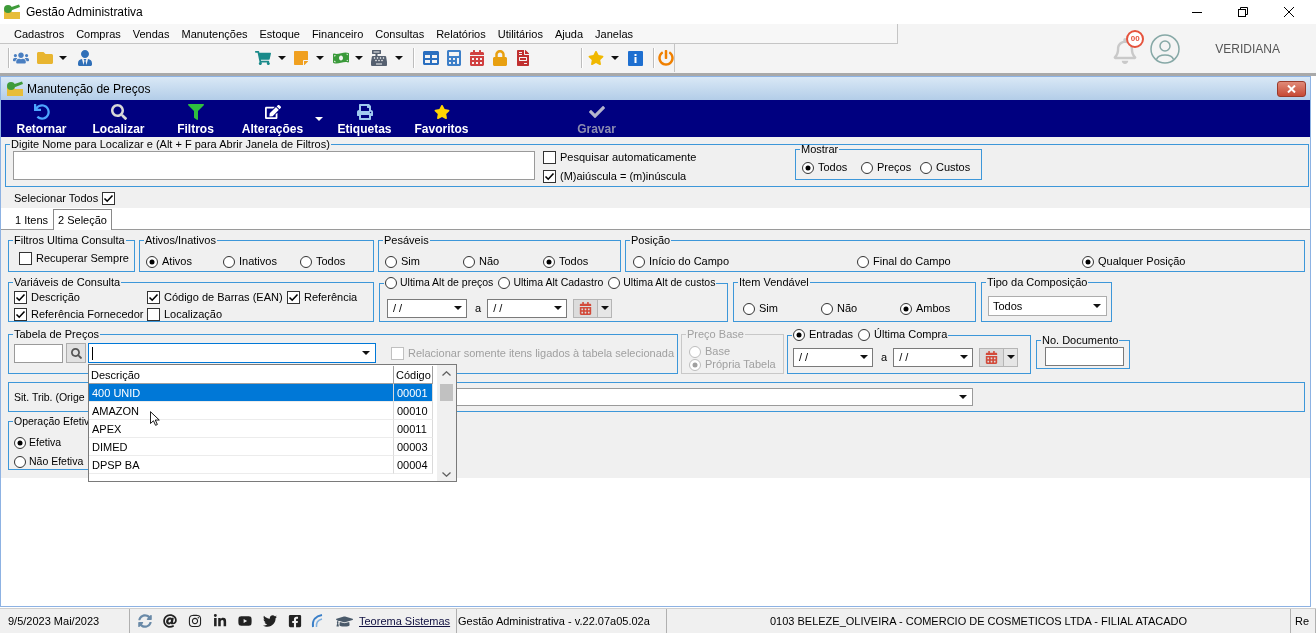 The width and height of the screenshot is (1316, 633). I want to click on swoosh-icon, so click(317, 621).